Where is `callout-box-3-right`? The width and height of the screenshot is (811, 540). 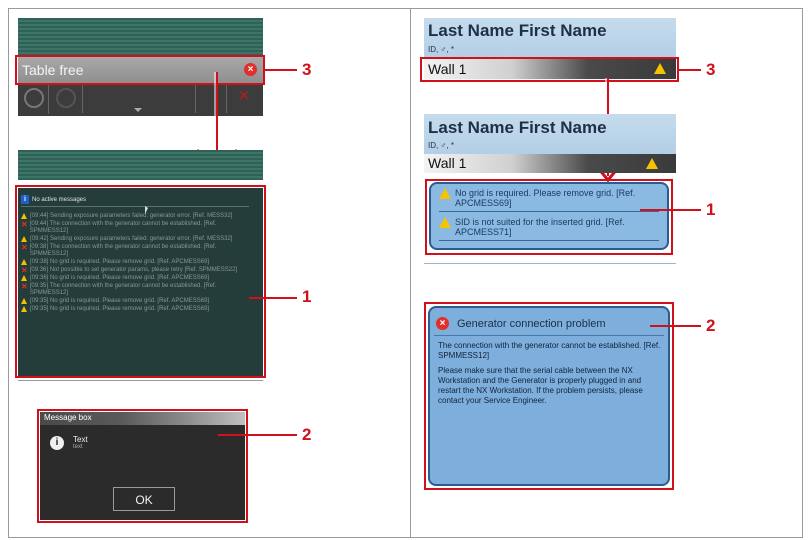 callout-box-3-right is located at coordinates (549, 69).